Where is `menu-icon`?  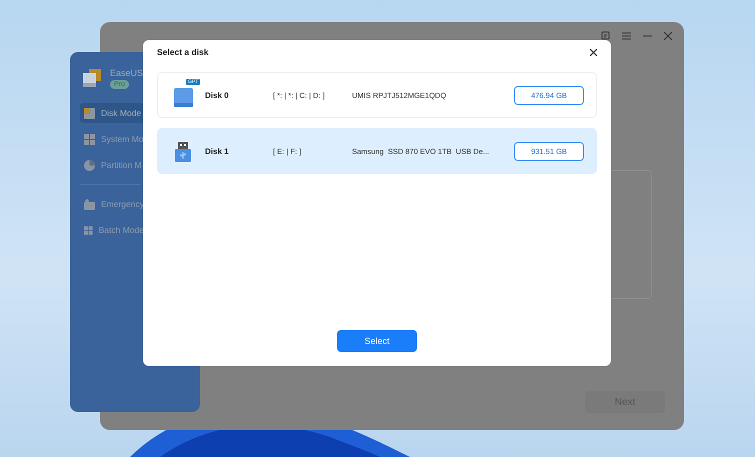
menu-icon is located at coordinates (626, 36).